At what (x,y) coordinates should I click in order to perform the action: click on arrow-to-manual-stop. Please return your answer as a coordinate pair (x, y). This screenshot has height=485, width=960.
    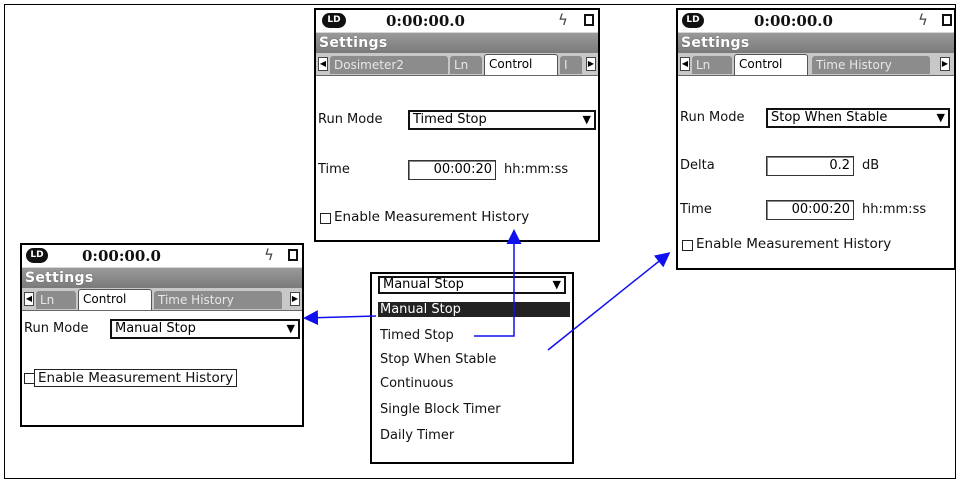
    Looking at the image, I should click on (340, 318).